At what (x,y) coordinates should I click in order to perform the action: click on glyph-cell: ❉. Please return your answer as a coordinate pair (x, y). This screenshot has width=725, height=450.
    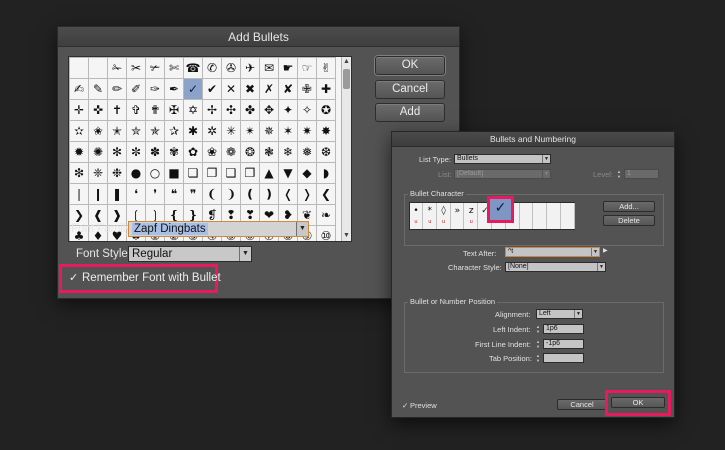
    Looking at the image, I should click on (117, 173).